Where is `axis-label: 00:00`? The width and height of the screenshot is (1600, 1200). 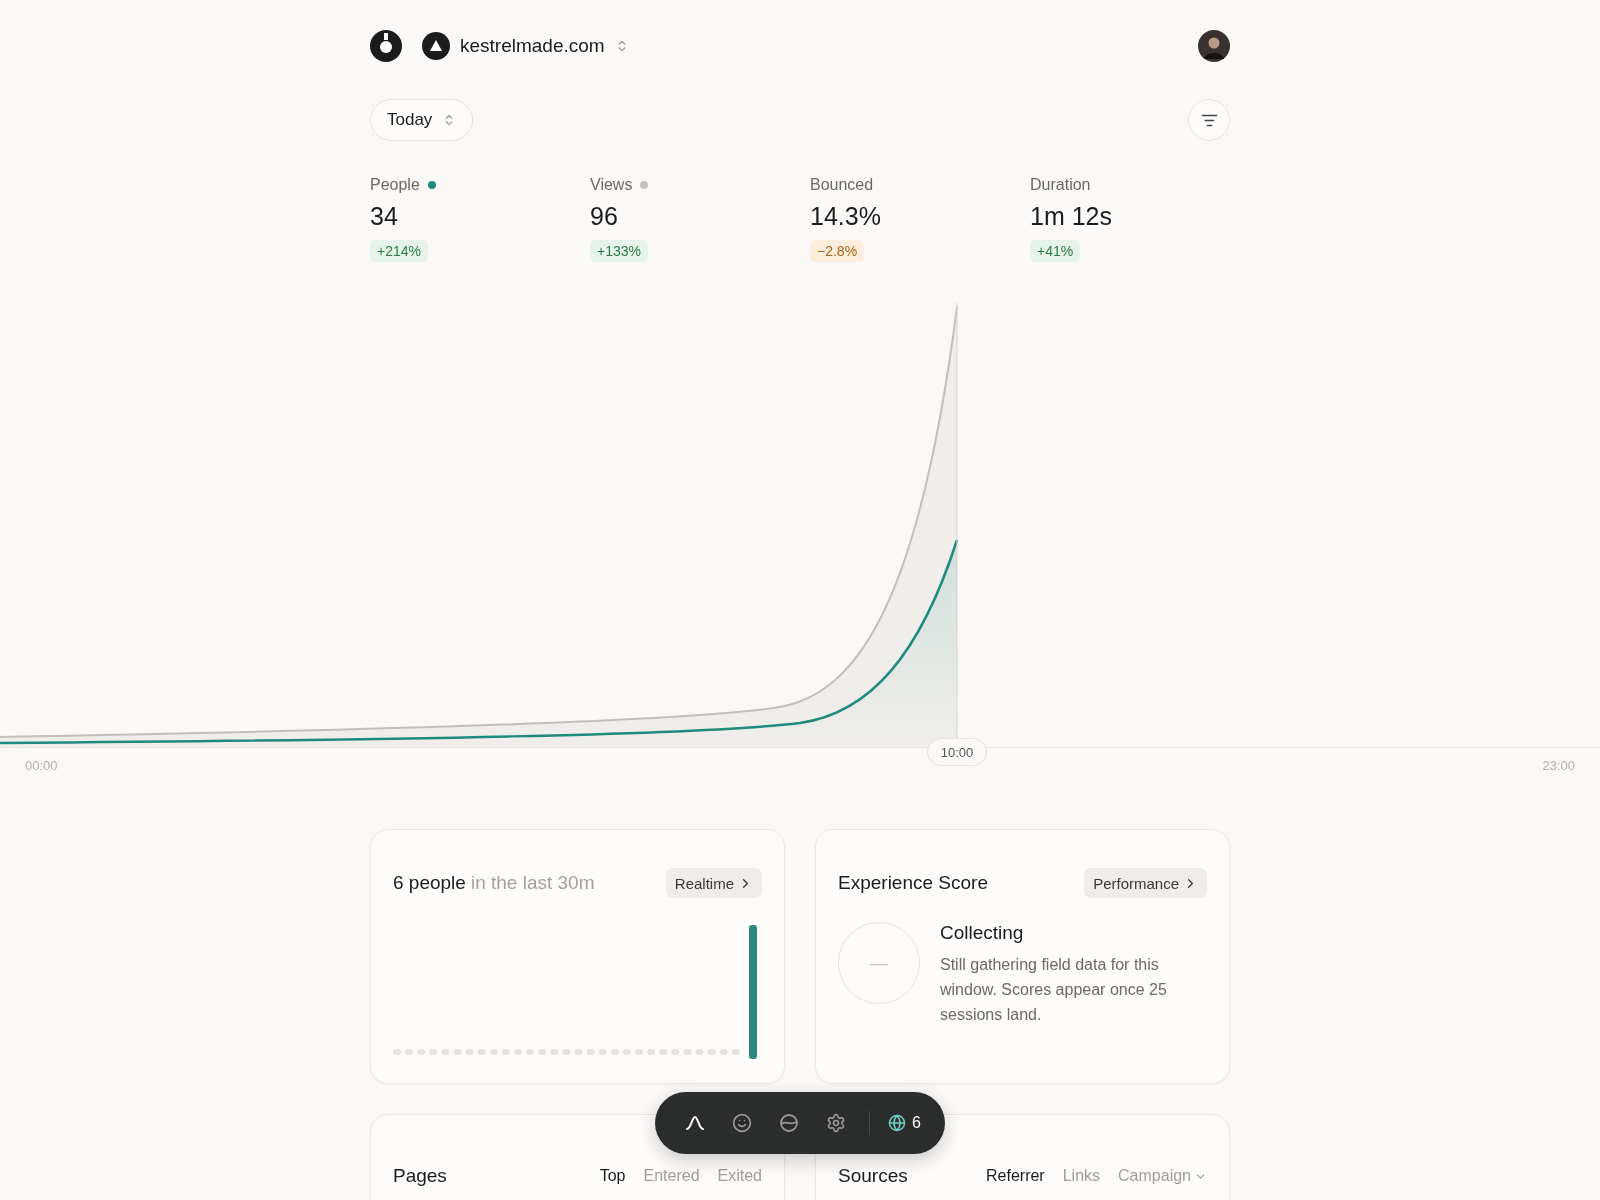 axis-label: 00:00 is located at coordinates (41, 765).